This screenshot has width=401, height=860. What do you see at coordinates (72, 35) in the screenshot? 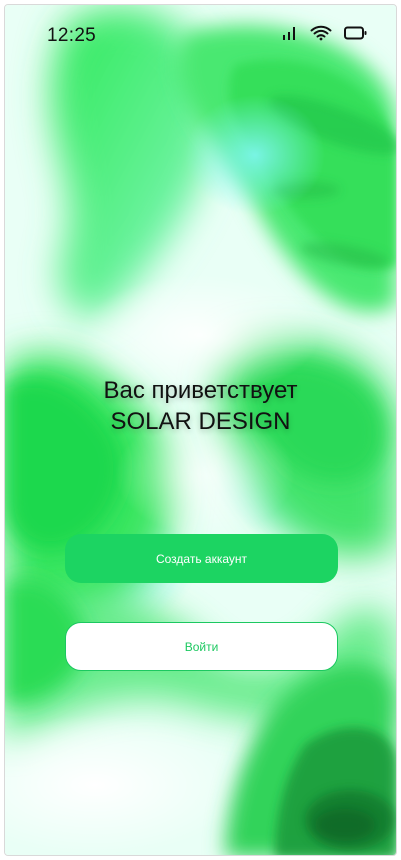
I see `status-time: 12:25` at bounding box center [72, 35].